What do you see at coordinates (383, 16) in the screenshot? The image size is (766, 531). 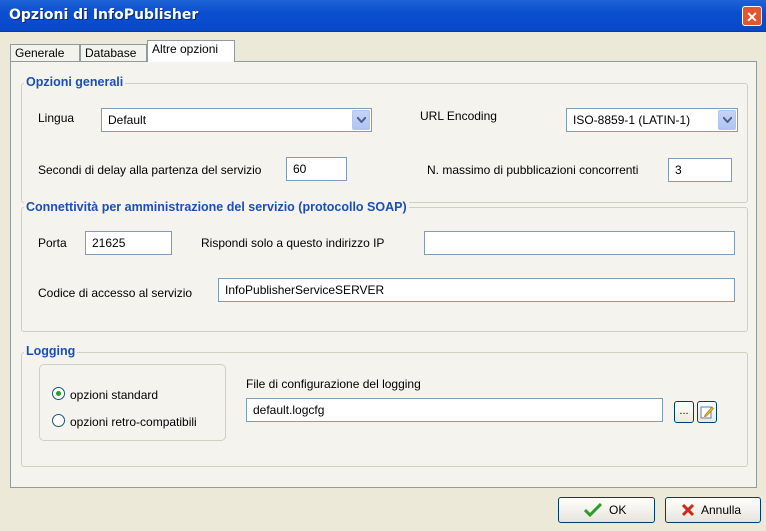 I see `title-bar: Opzioni di InfoPublisher ✕` at bounding box center [383, 16].